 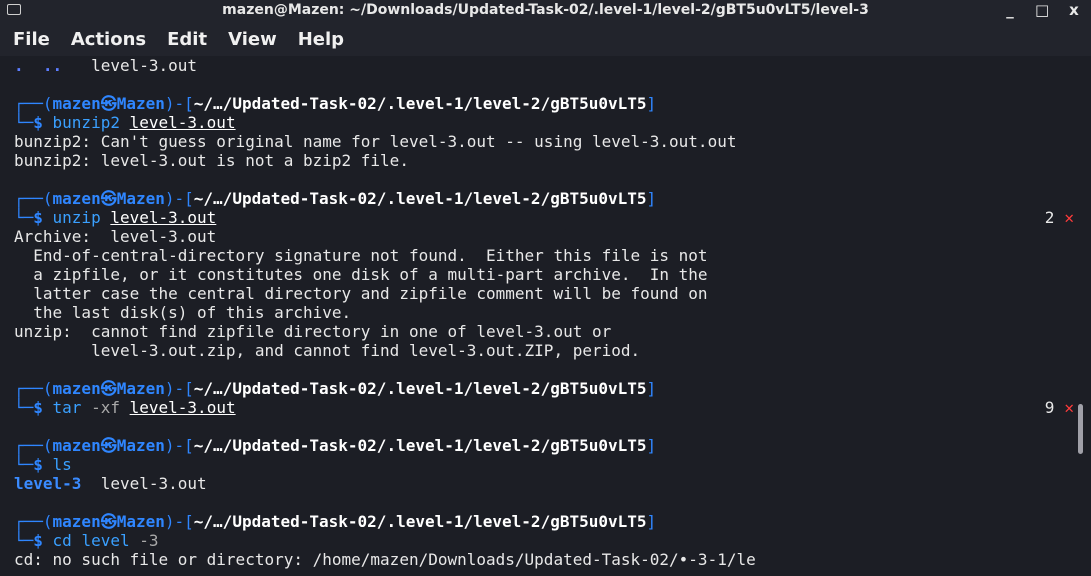 I want to click on exit-code: 9, so click(x=1049, y=407).